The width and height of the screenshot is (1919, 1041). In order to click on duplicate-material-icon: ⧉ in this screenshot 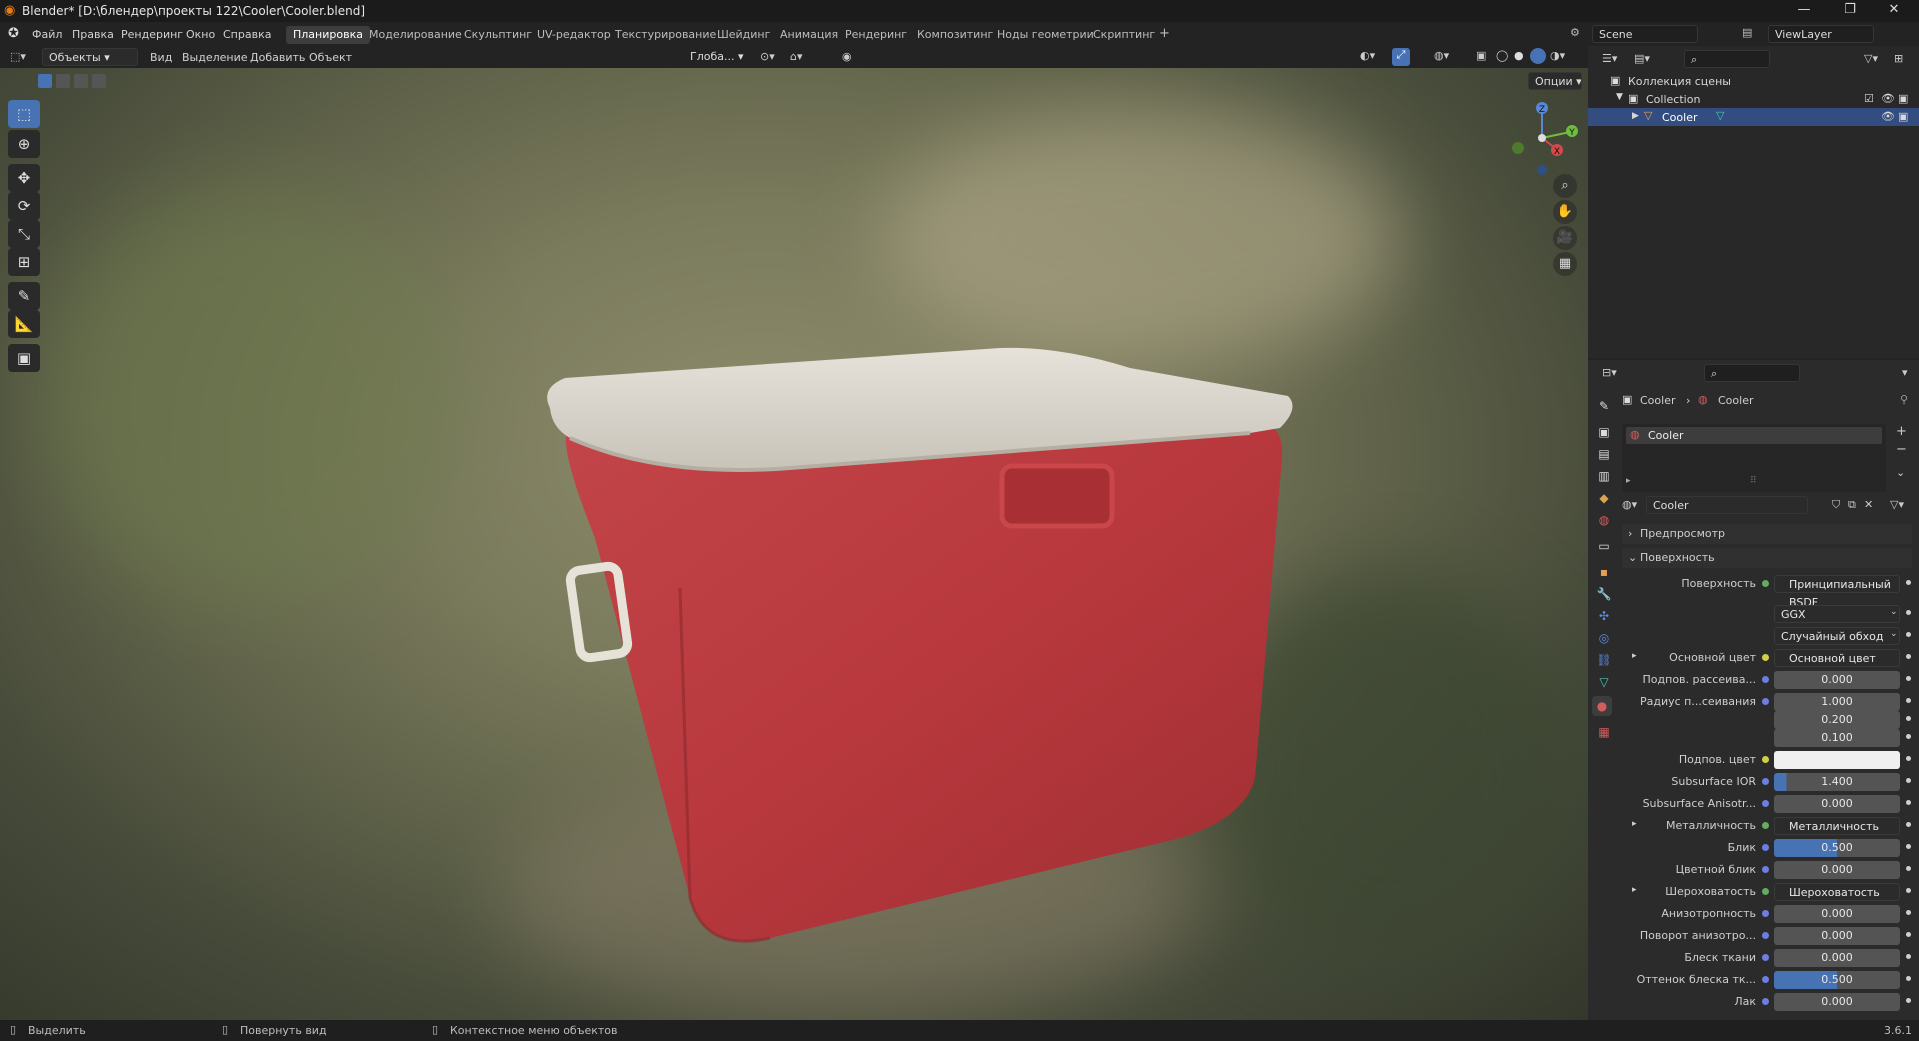, I will do `click(1852, 505)`.